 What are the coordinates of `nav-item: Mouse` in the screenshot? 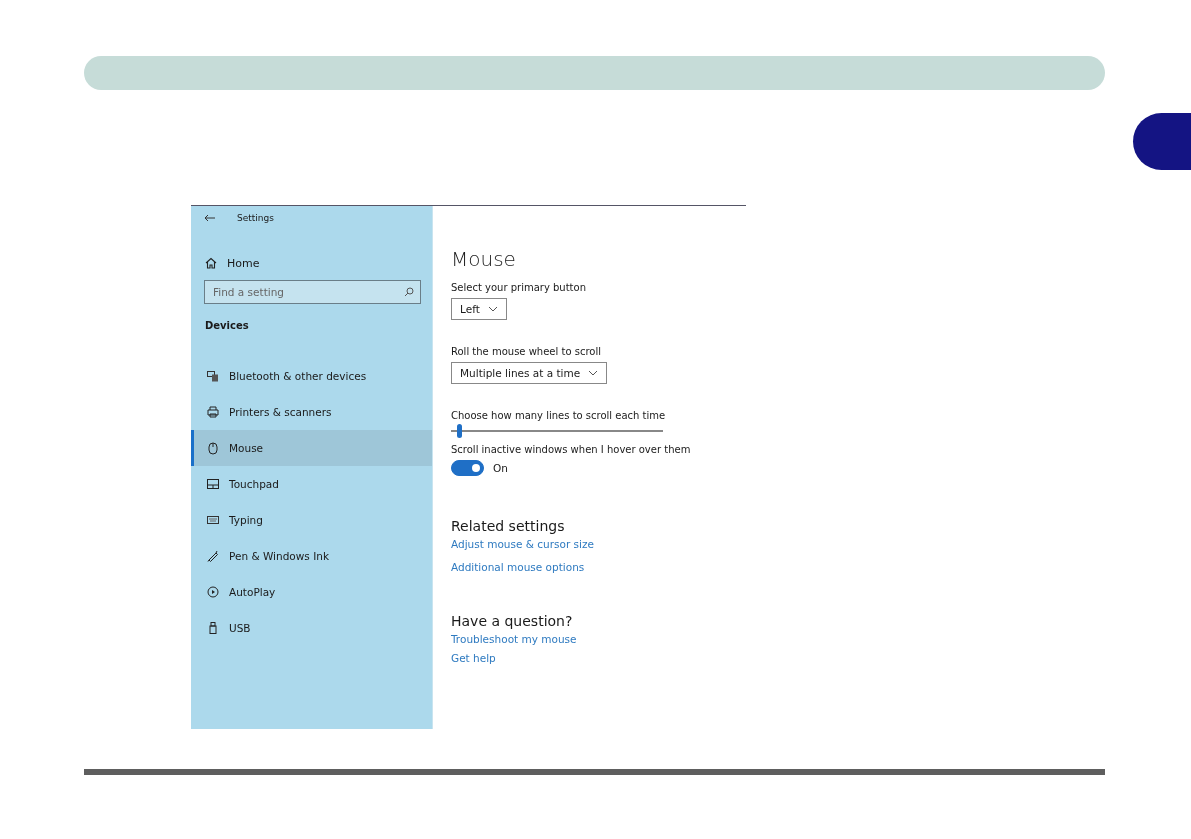 It's located at (311, 448).